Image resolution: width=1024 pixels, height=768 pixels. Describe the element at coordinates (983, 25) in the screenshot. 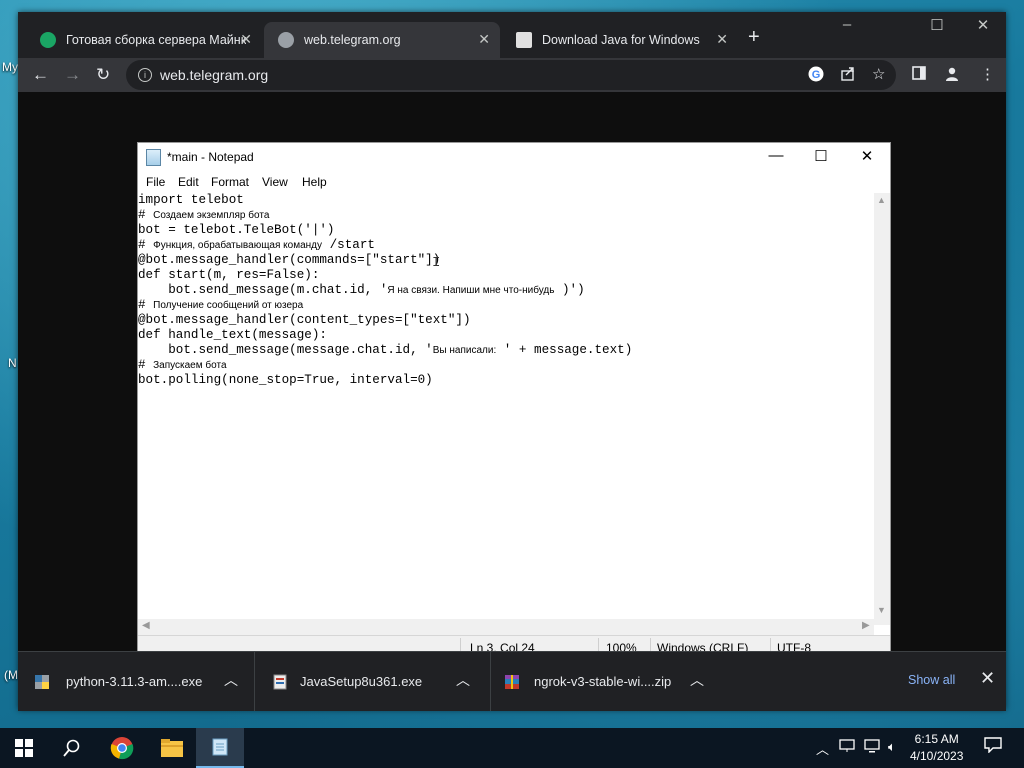

I see `close-window-button: ✕` at that location.